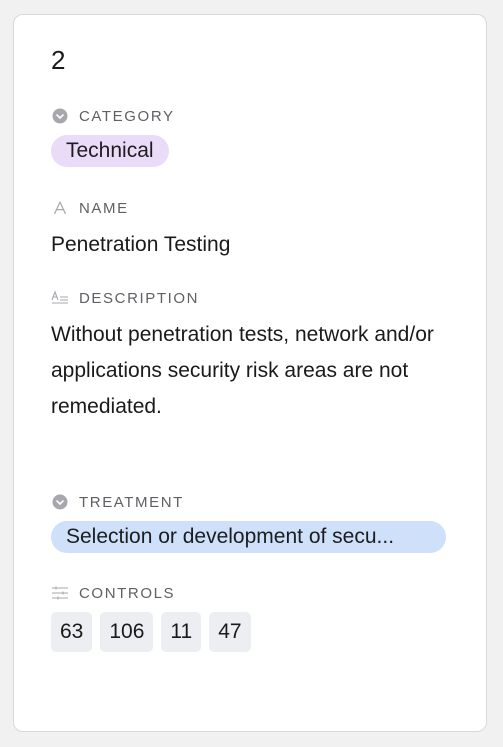 Image resolution: width=503 pixels, height=747 pixels. I want to click on record-id: 2, so click(58, 60).